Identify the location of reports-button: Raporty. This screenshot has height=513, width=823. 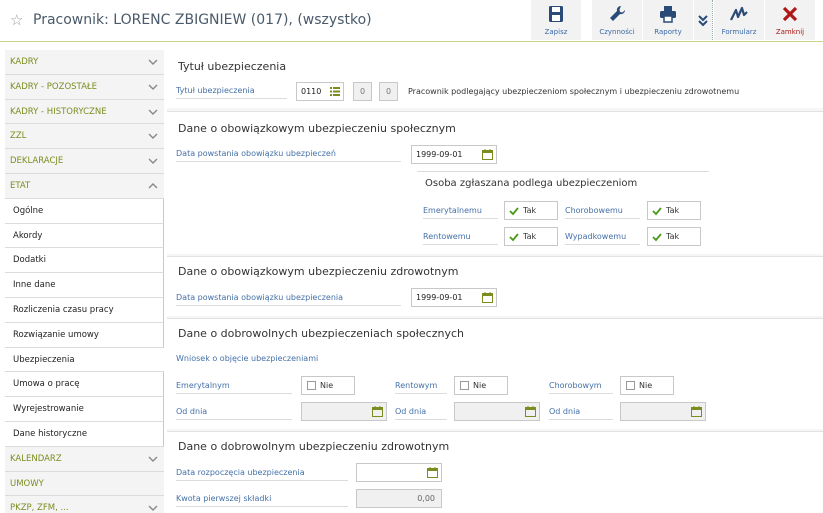
(668, 20).